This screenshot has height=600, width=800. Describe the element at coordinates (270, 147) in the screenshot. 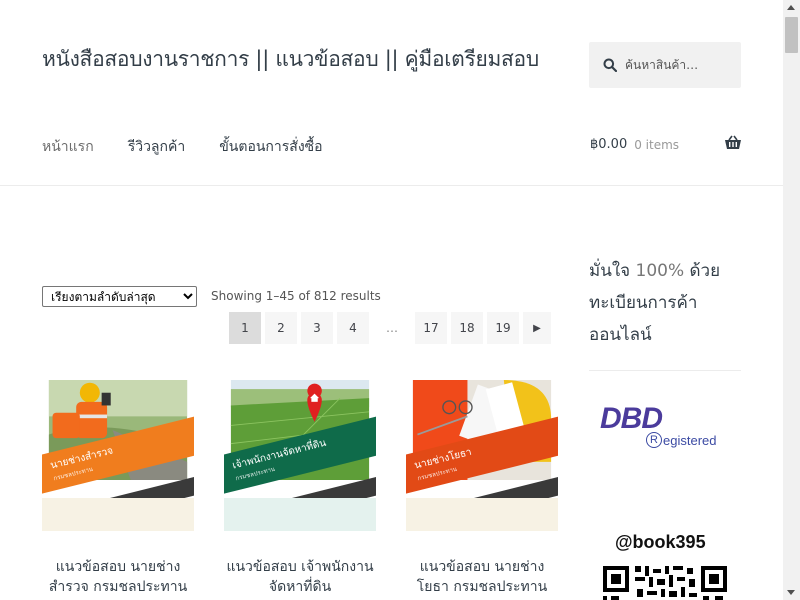

I see `nav-item-how-to-order: ขั้นตอนการสั่งซื้อ` at that location.